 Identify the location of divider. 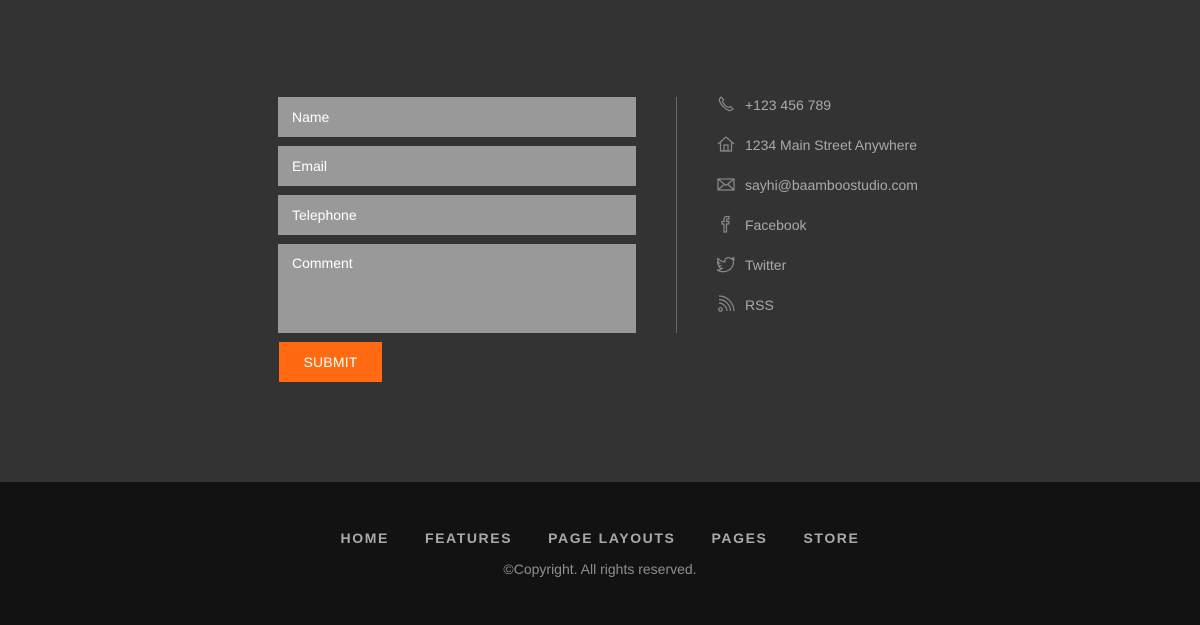
(676, 215).